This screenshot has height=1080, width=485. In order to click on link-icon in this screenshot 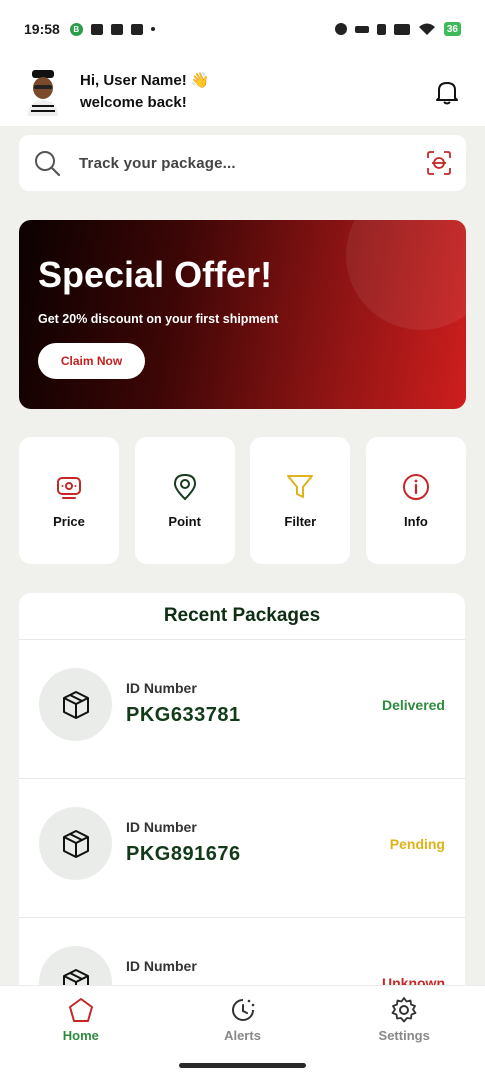, I will do `click(361, 29)`.